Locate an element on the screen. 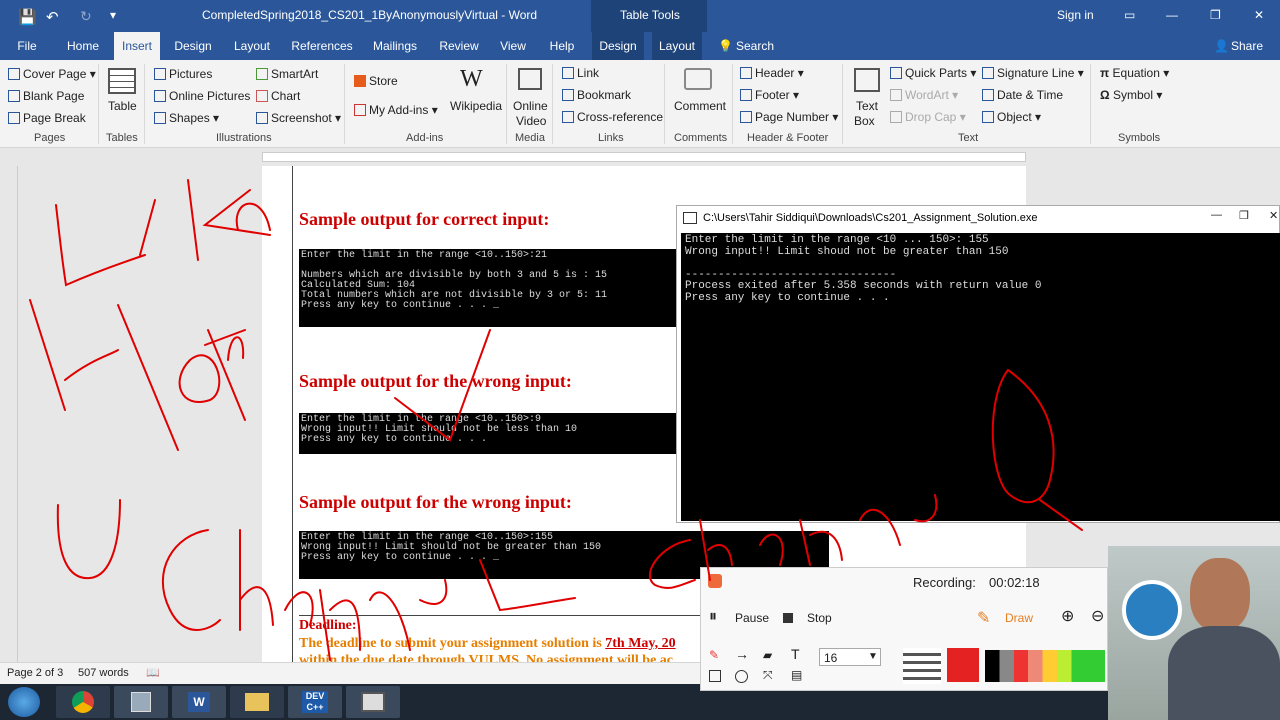  zoom-out-icon: ⊖ is located at coordinates (1097, 616).